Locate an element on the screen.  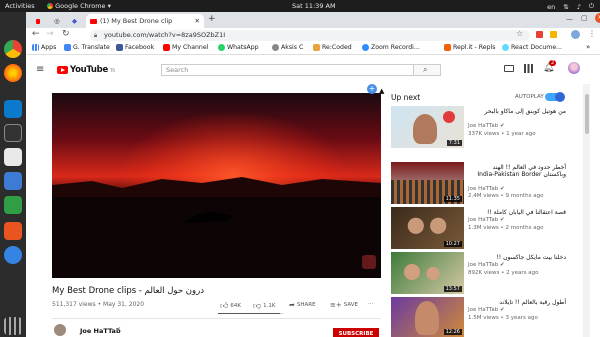
help-dock-icon is located at coordinates (13, 255).